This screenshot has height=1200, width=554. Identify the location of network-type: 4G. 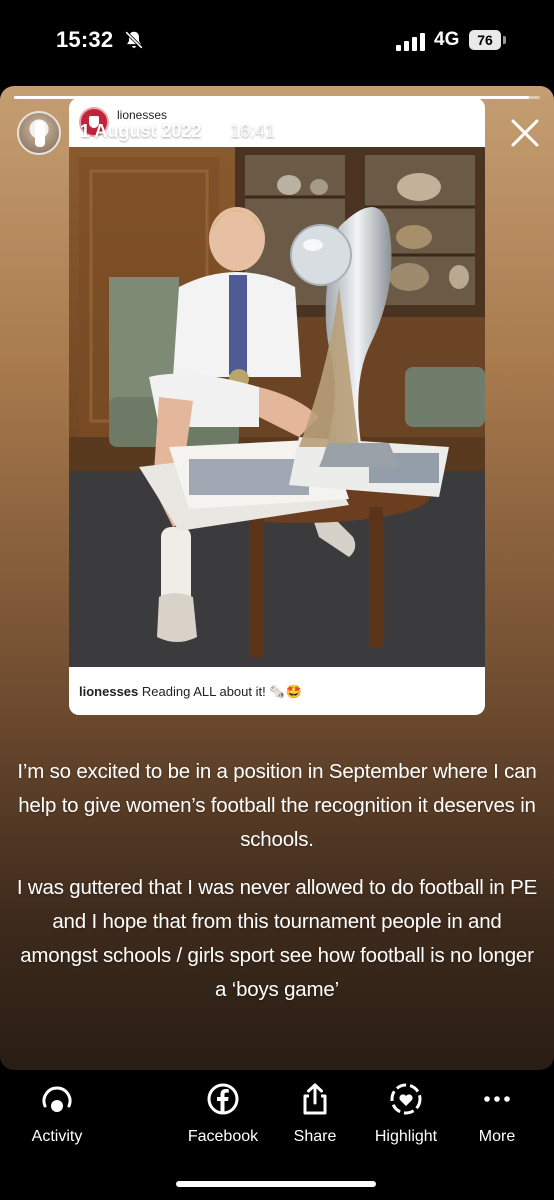
(447, 39).